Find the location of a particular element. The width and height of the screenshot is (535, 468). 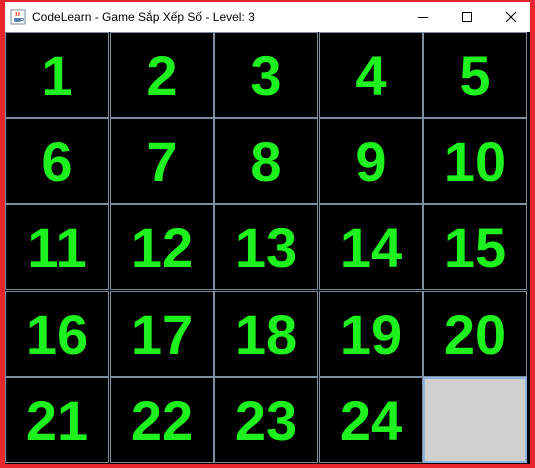

puzzle-tile: 17 is located at coordinates (162, 334).